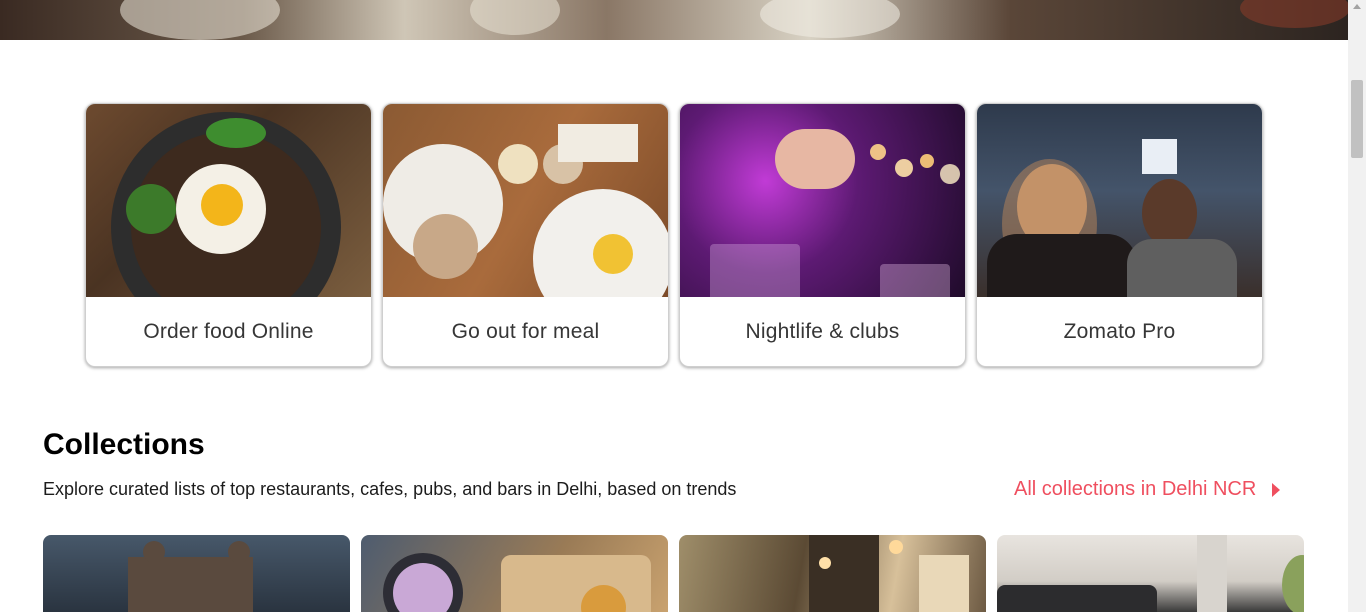  I want to click on category-label: Nightlife & clubs, so click(822, 331).